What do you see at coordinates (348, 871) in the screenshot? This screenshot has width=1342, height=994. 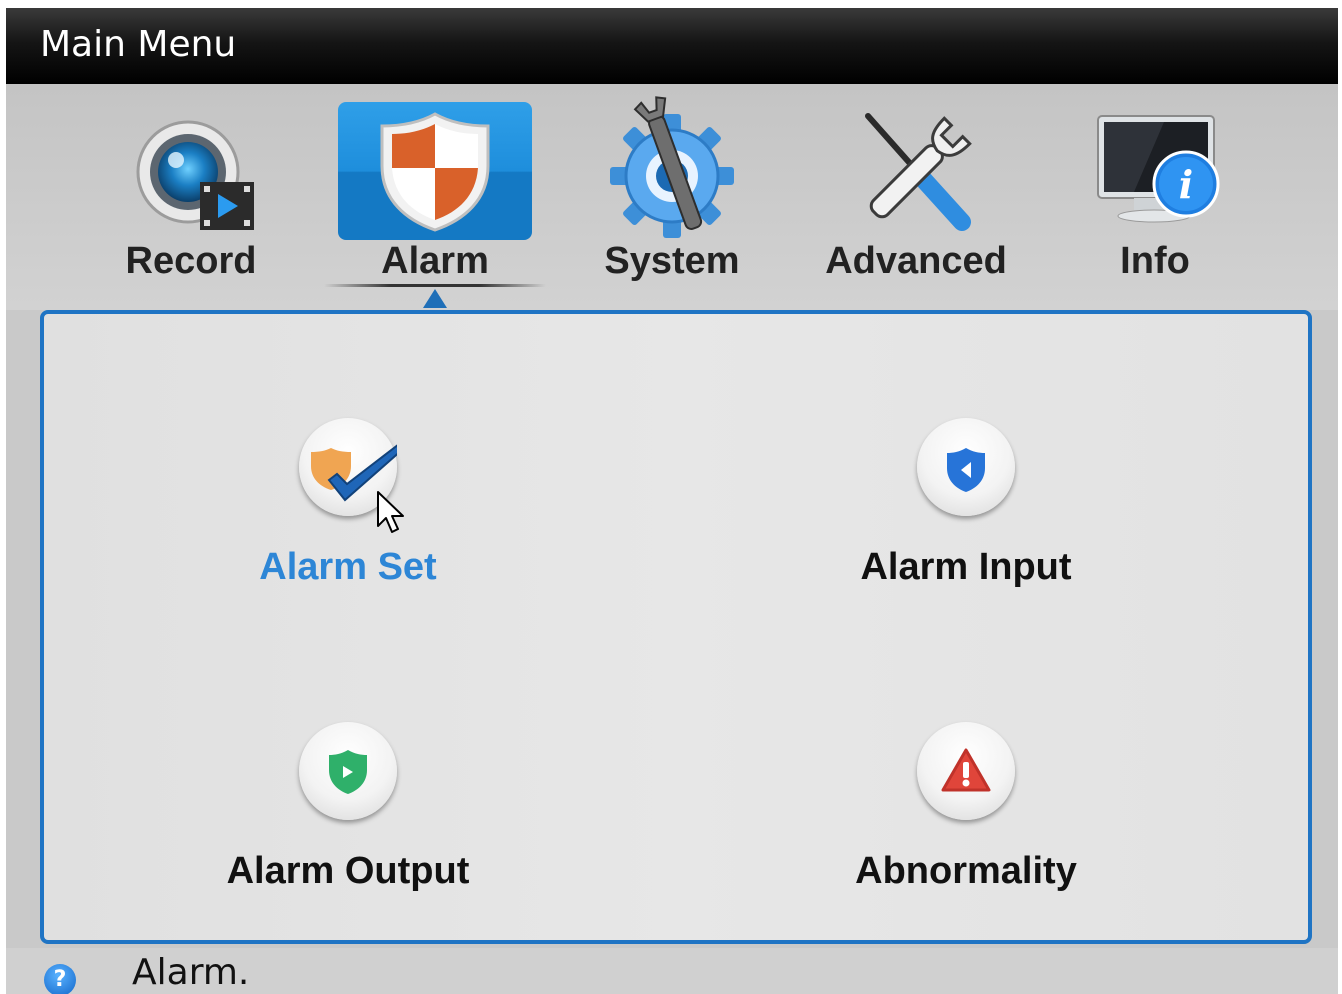 I see `submenu-alarm-output-label: Alarm Output` at bounding box center [348, 871].